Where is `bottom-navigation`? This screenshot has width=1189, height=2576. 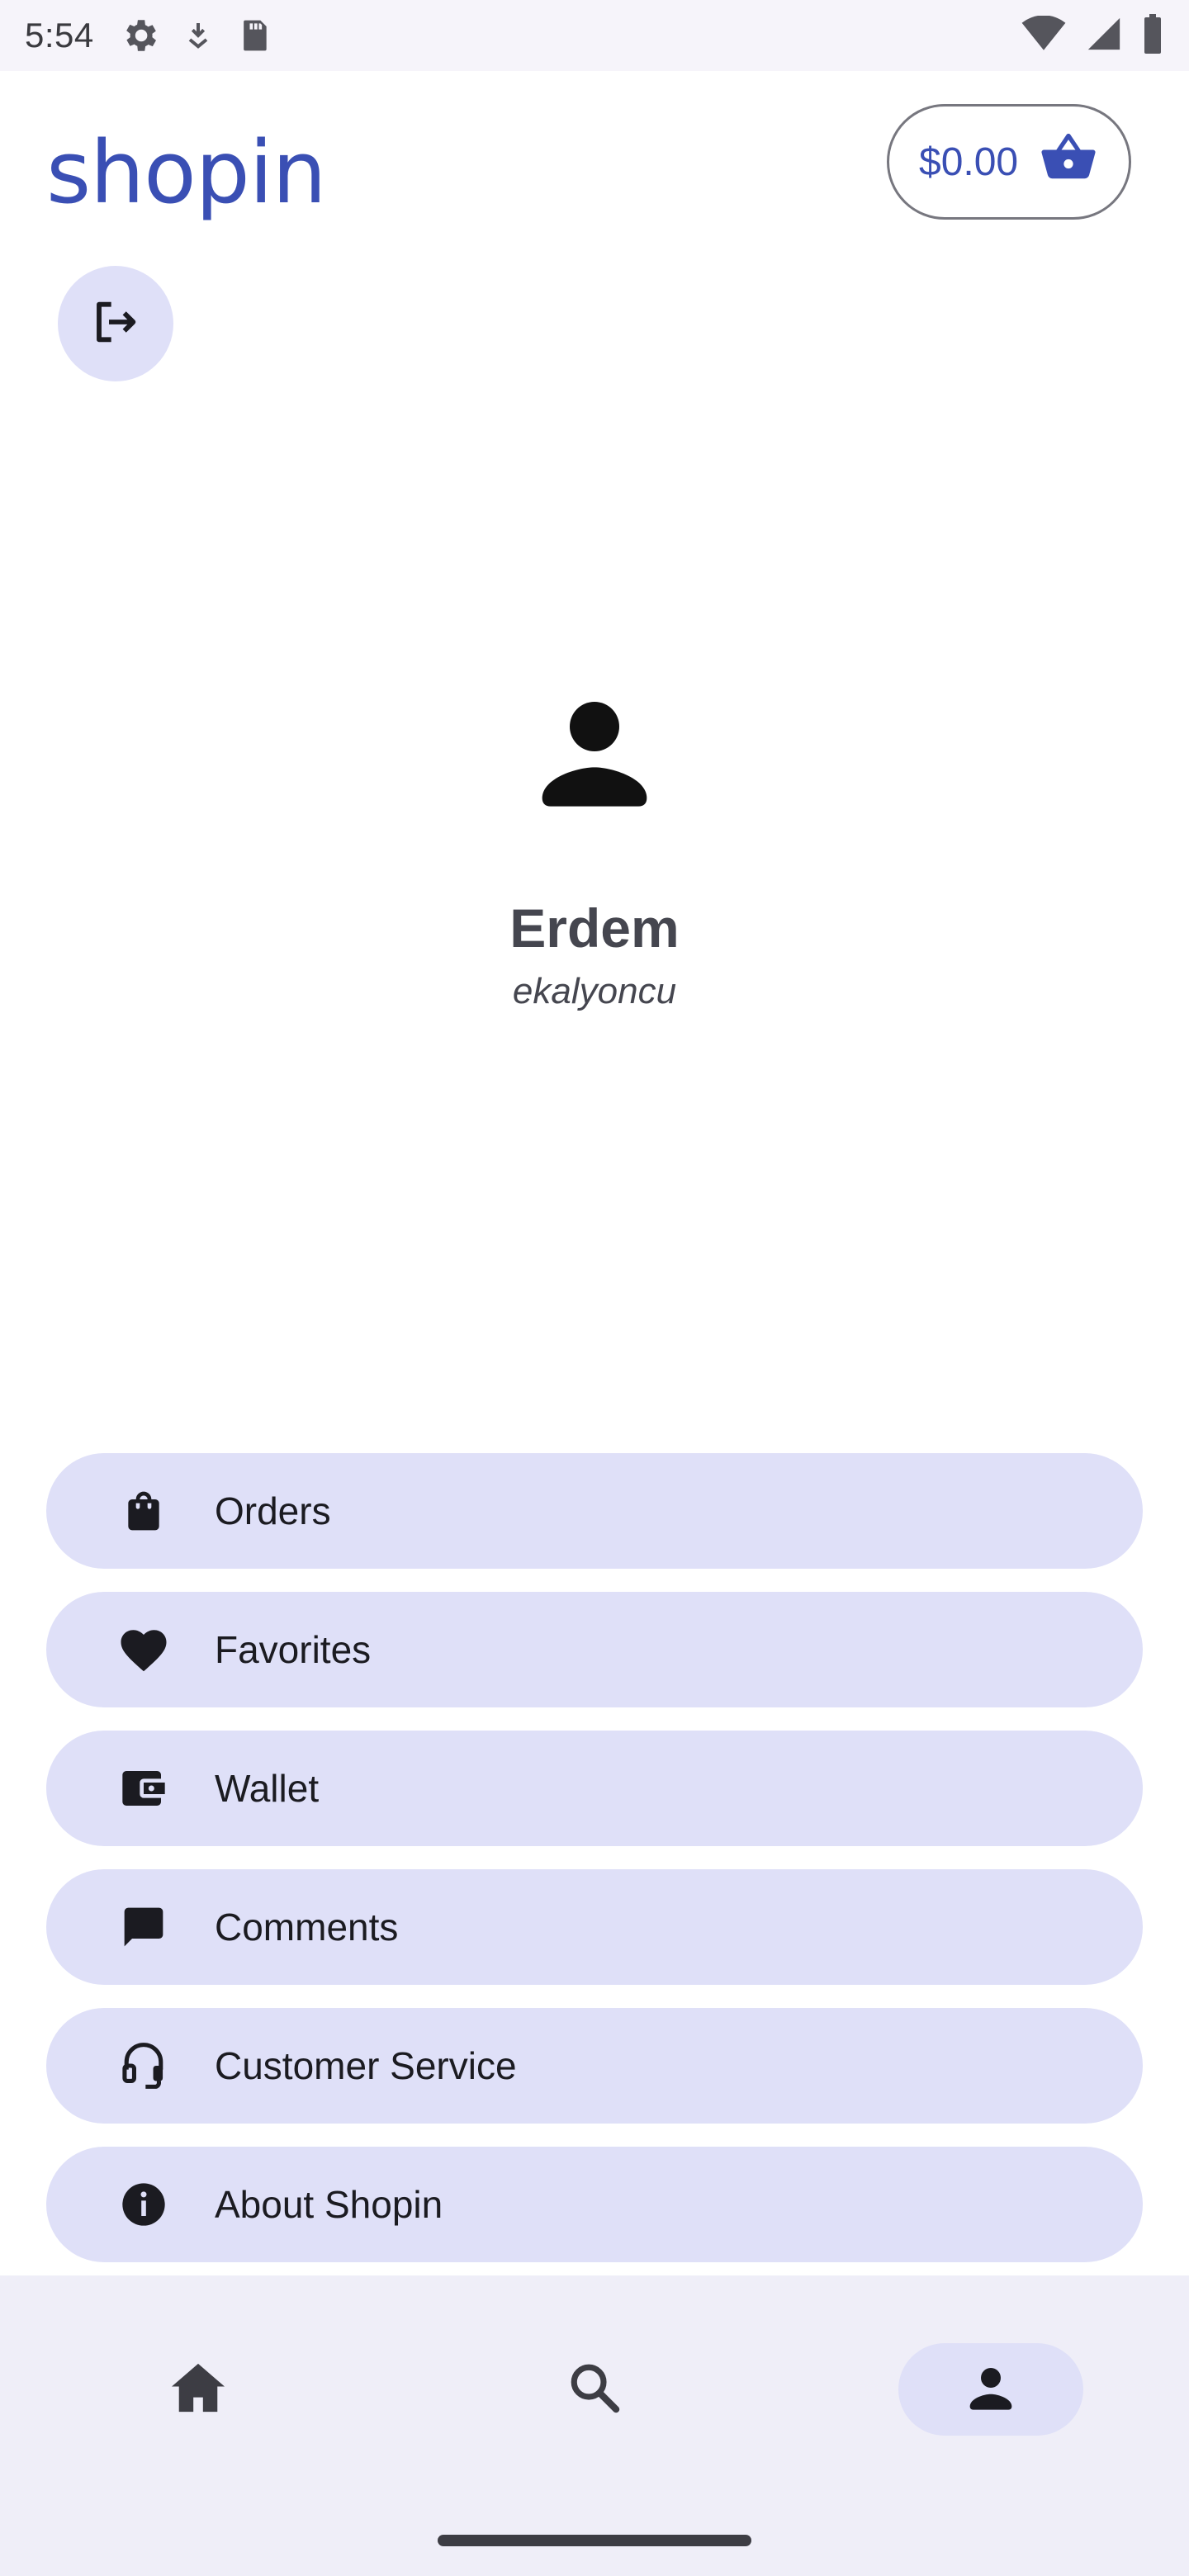 bottom-navigation is located at coordinates (594, 2425).